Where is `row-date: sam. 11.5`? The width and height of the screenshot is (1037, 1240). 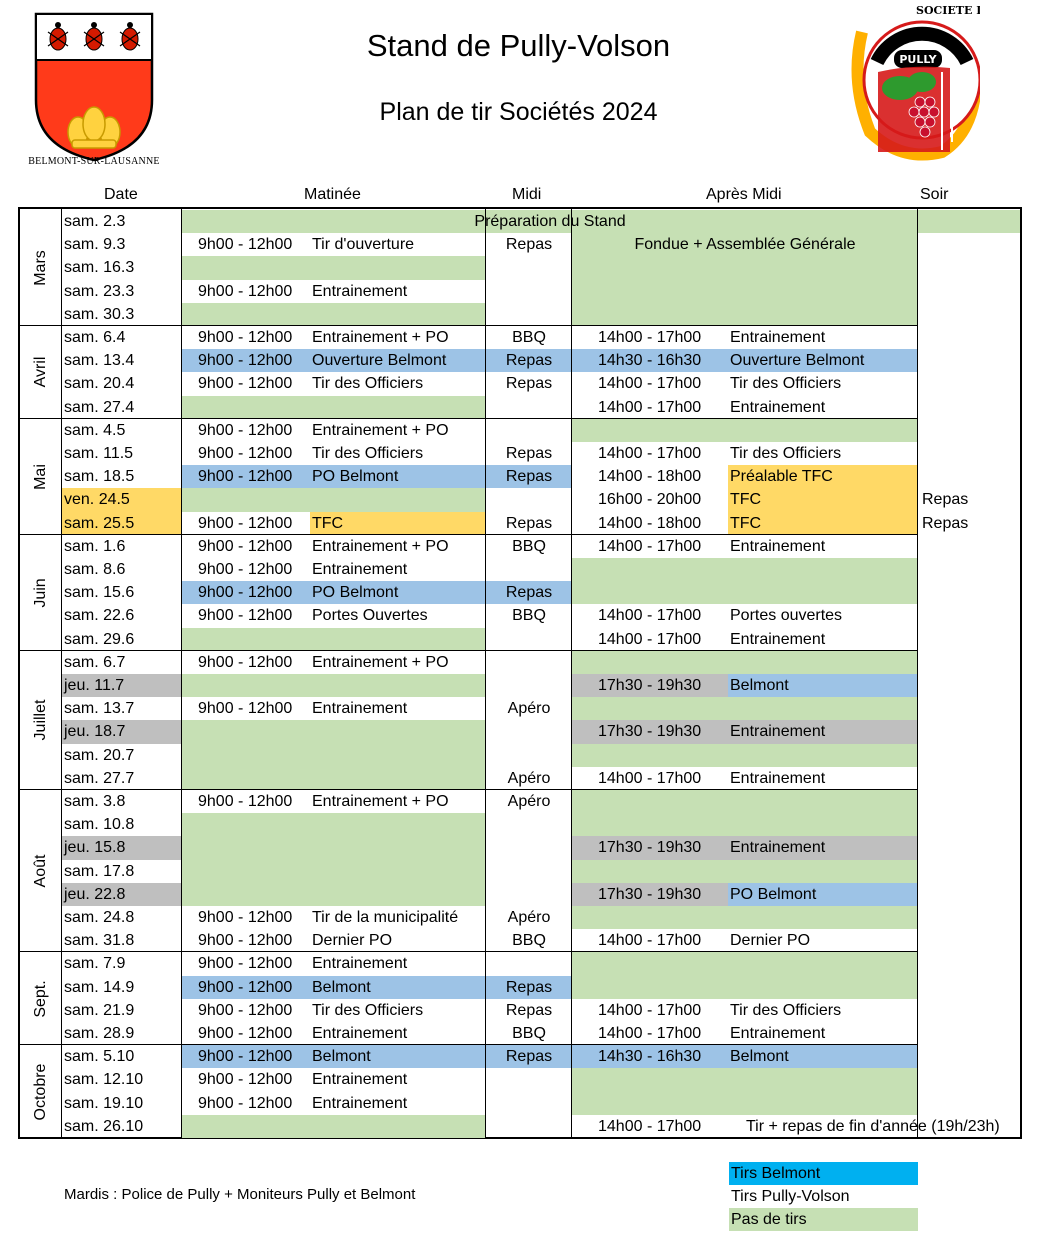 row-date: sam. 11.5 is located at coordinates (99, 453).